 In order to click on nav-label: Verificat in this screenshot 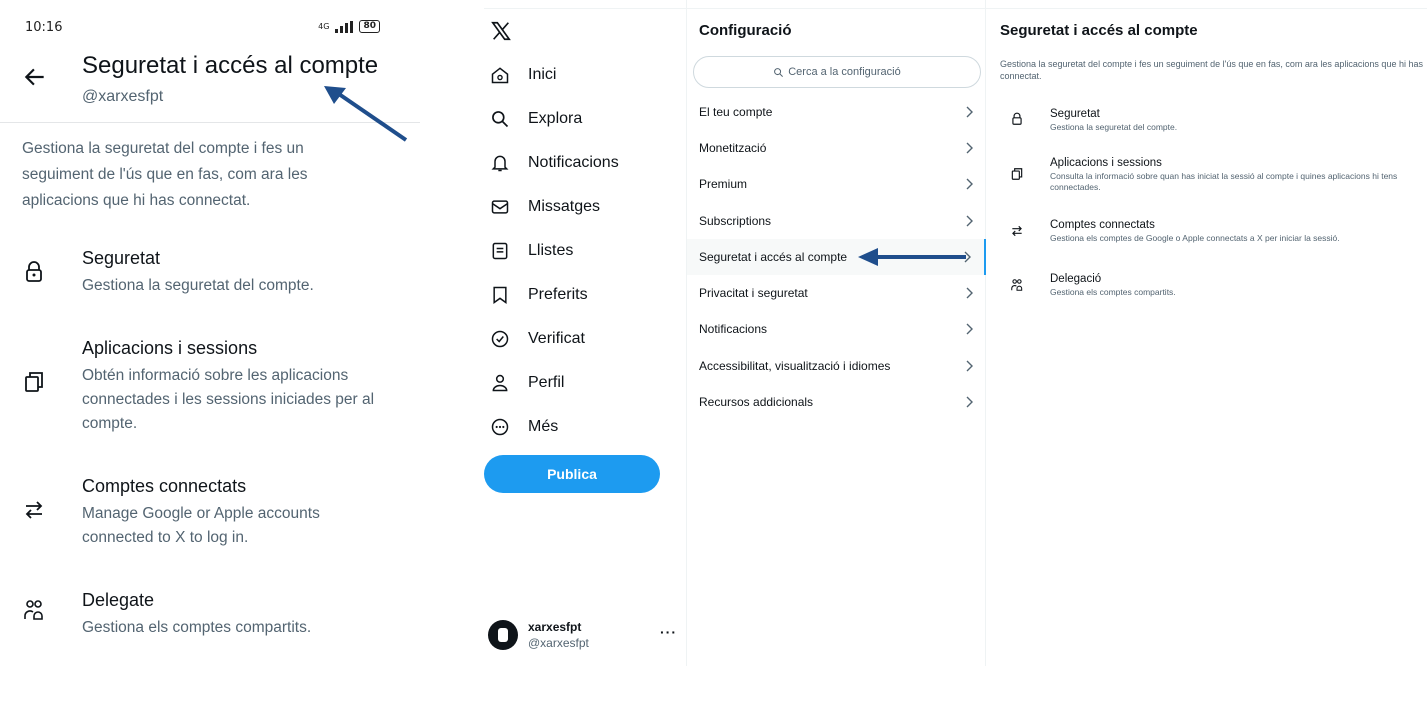, I will do `click(556, 338)`.